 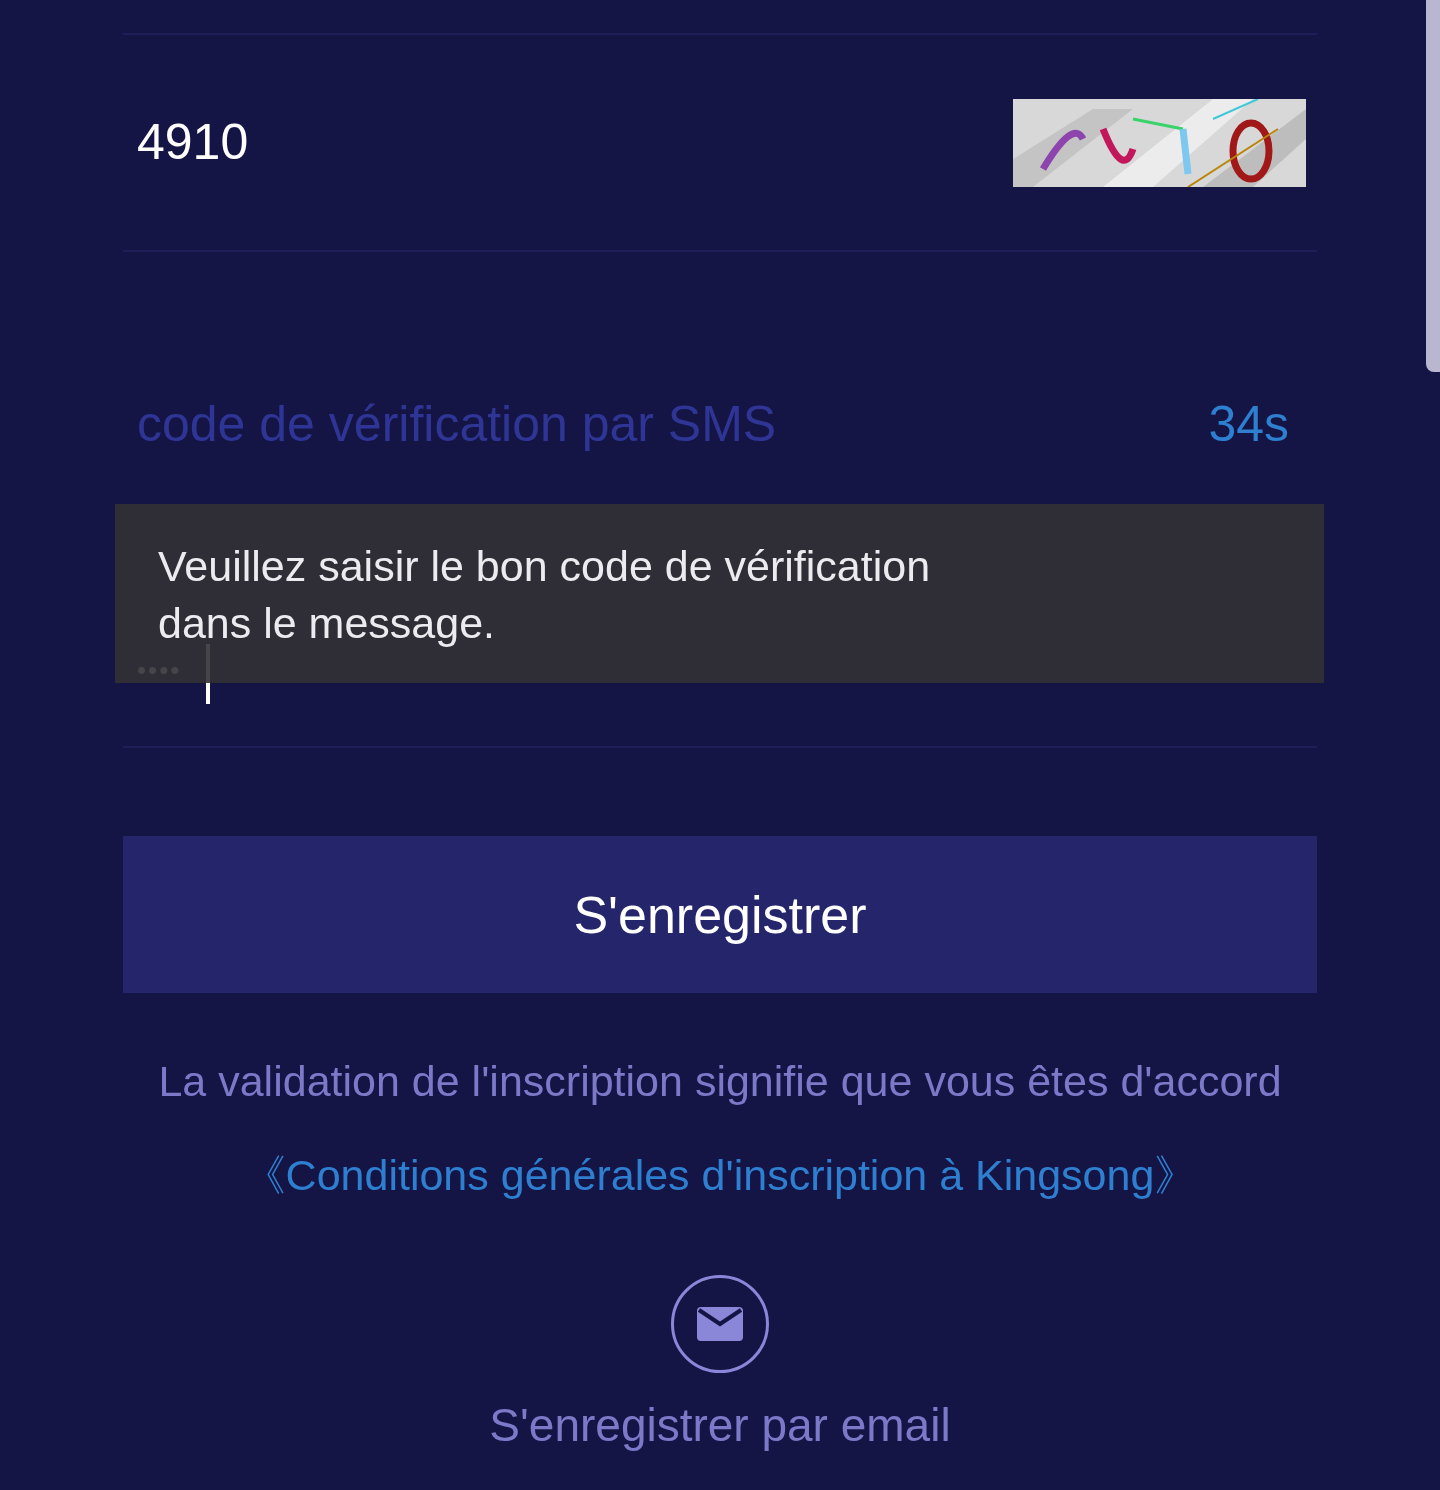 I want to click on terms-text: La validation de l'inscription signifie que vous êtes d'accord, so click(x=720, y=1081).